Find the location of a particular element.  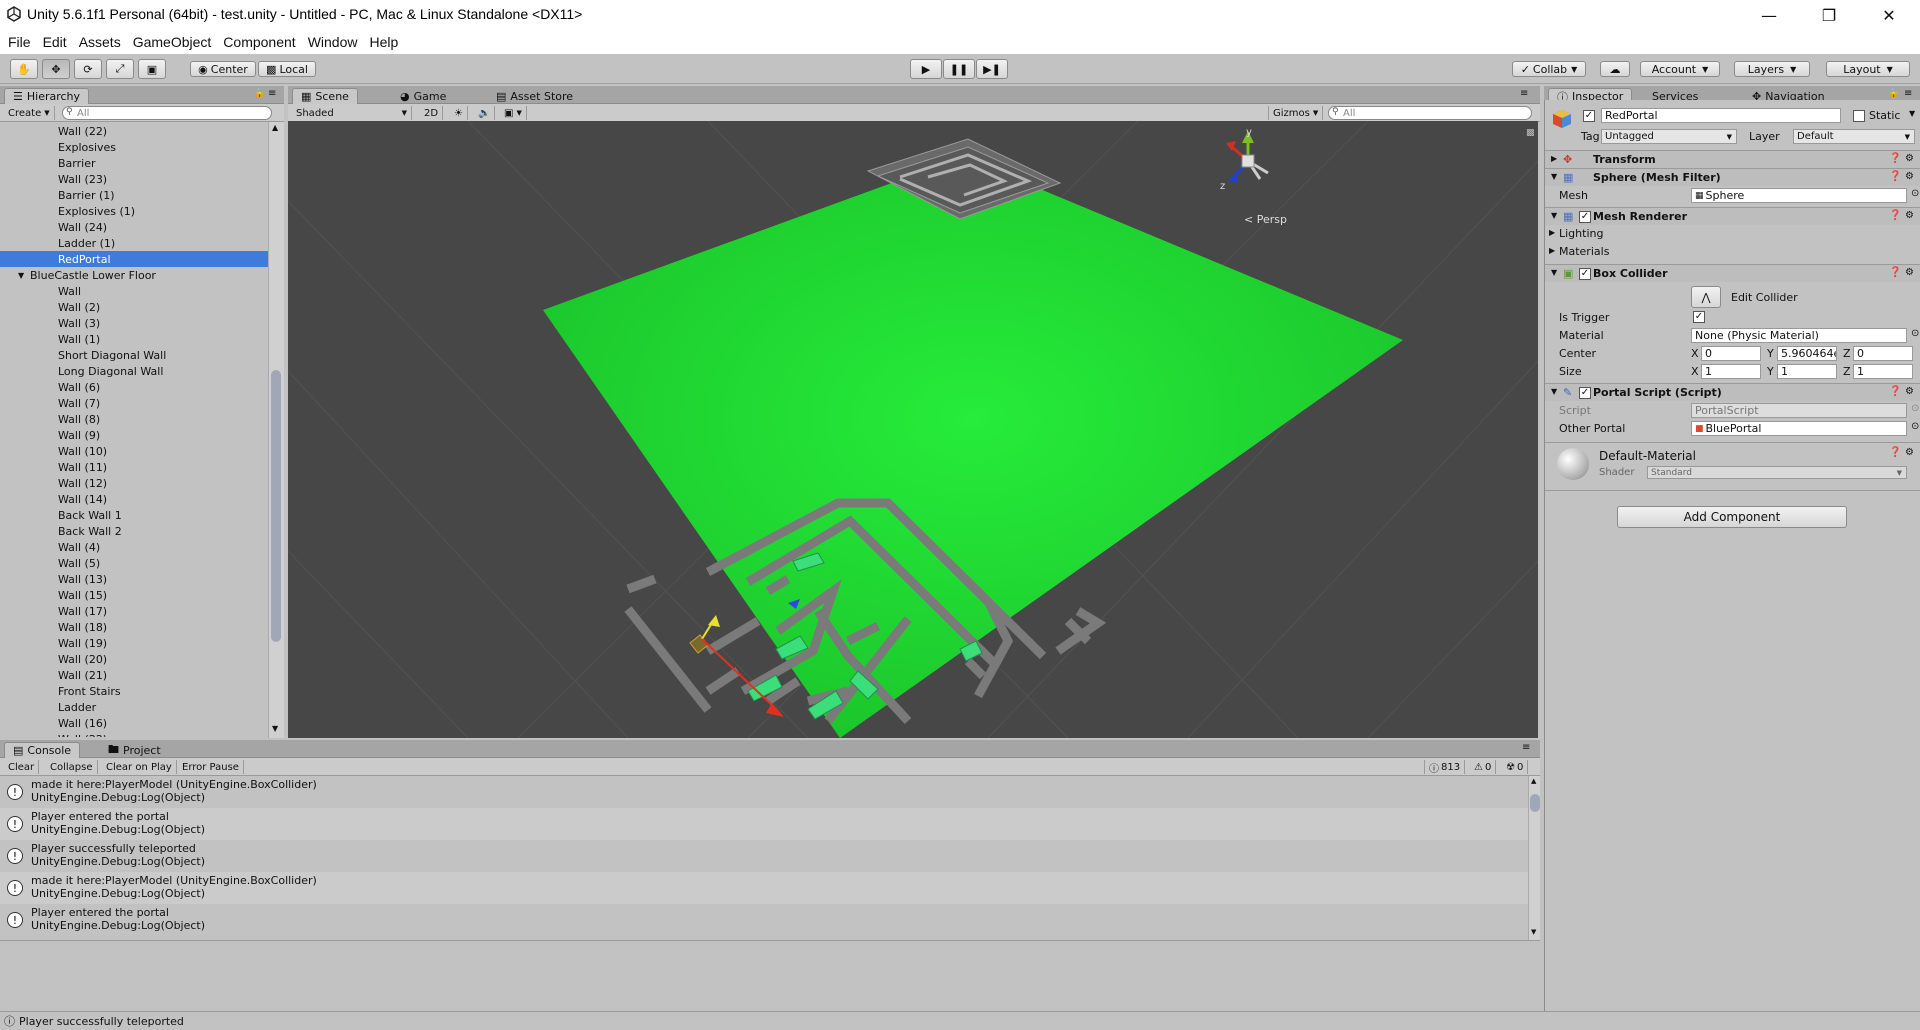

gizmos-dropdown: Gizmos ▼ is located at coordinates (1296, 113).